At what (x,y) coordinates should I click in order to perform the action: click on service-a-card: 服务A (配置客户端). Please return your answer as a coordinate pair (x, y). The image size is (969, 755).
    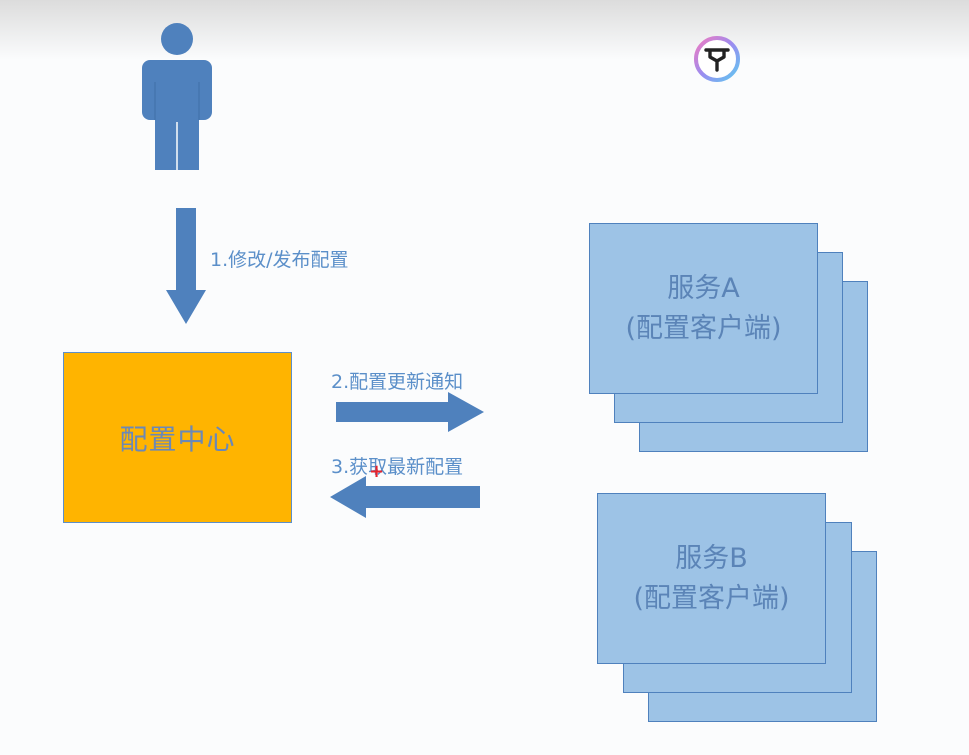
    Looking at the image, I should click on (703, 308).